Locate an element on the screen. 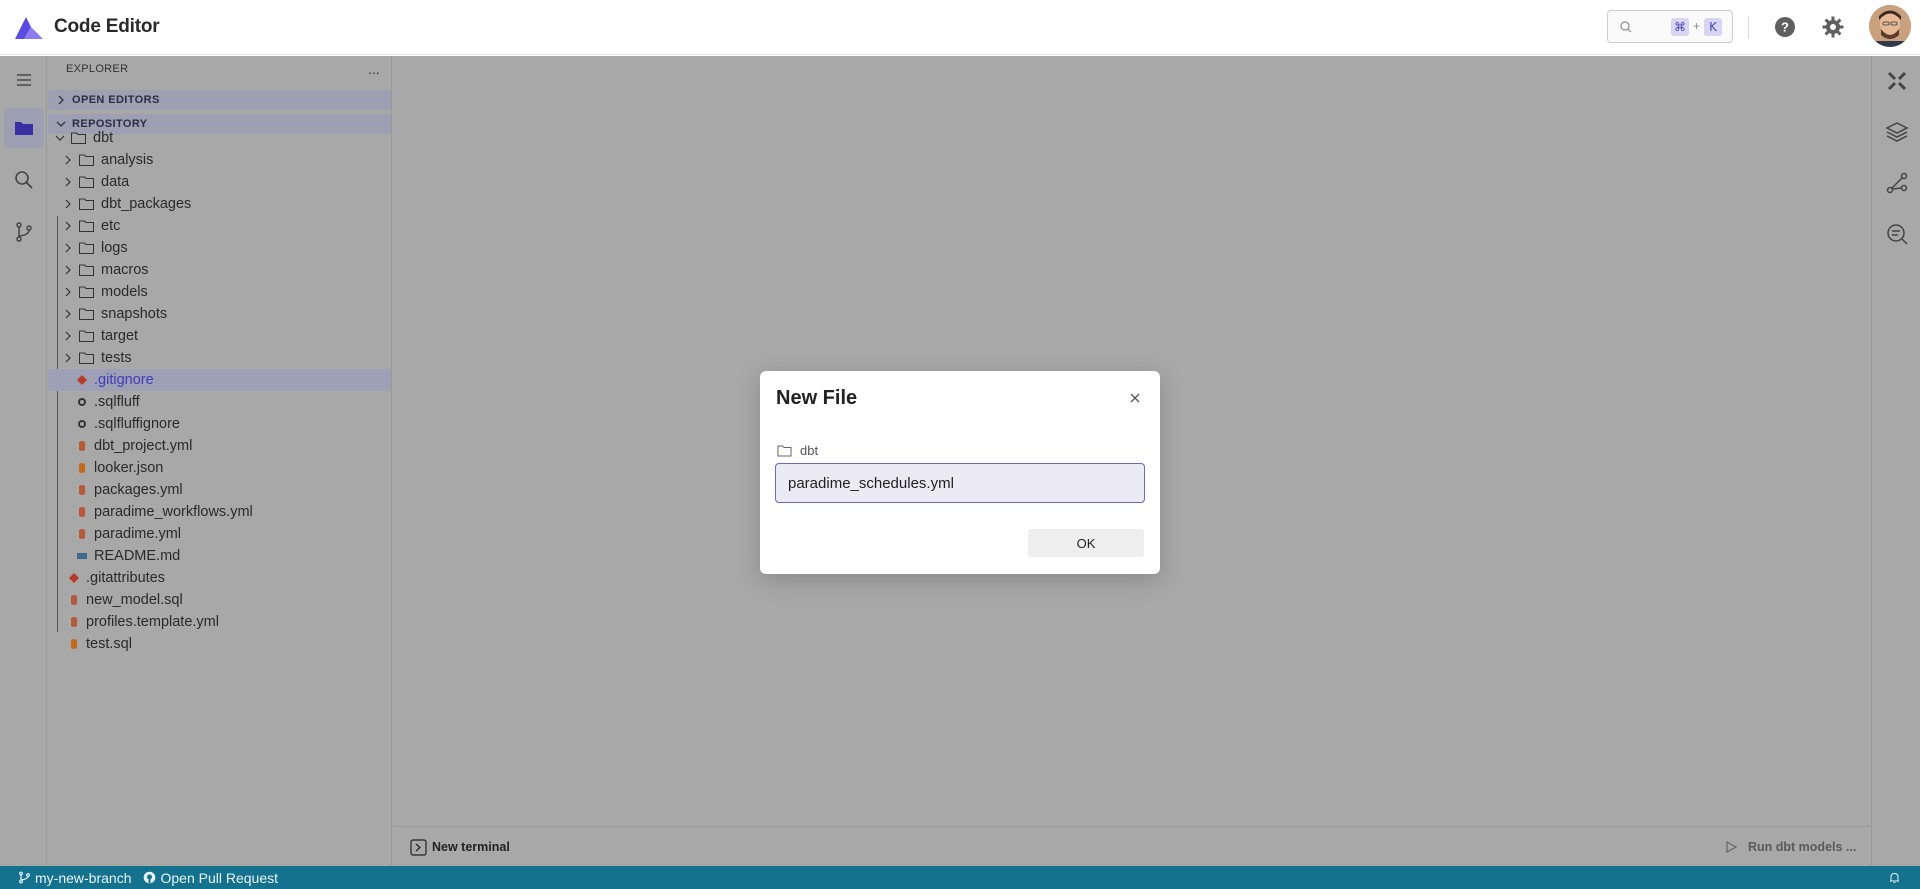 The image size is (1920, 889). tree-file: profiles.template.yml is located at coordinates (219, 622).